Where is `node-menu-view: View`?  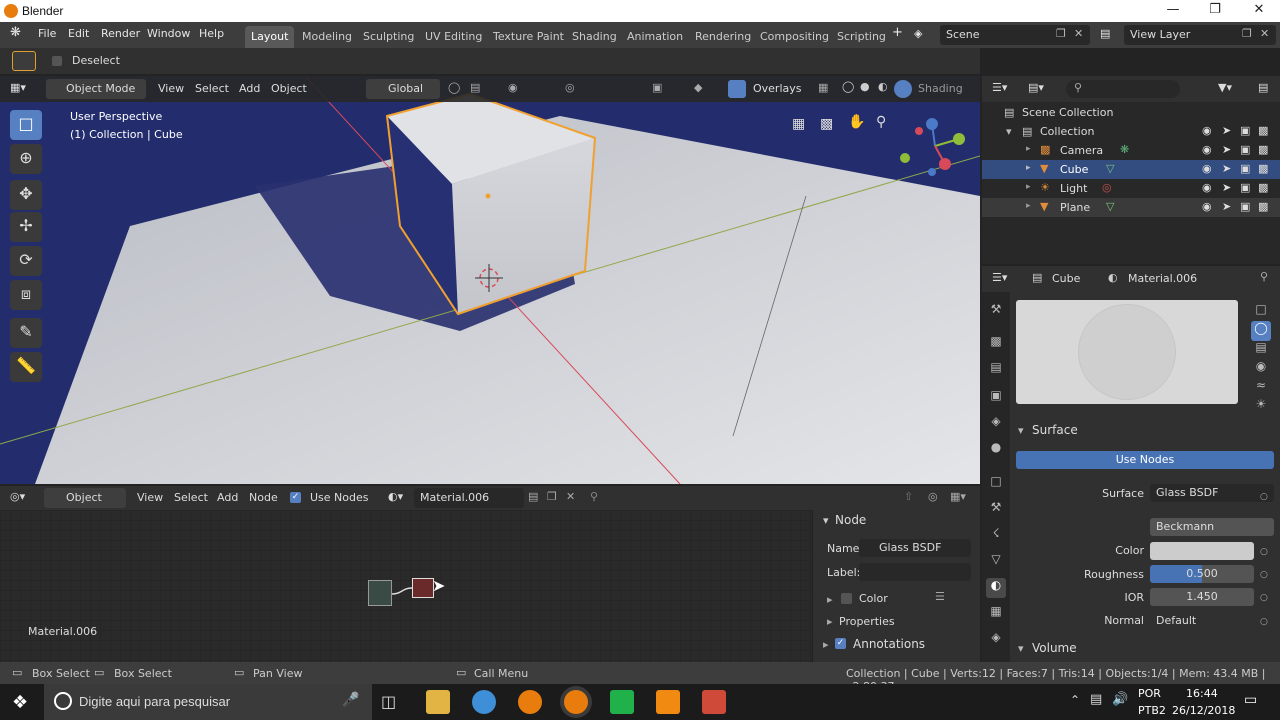 node-menu-view: View is located at coordinates (150, 497).